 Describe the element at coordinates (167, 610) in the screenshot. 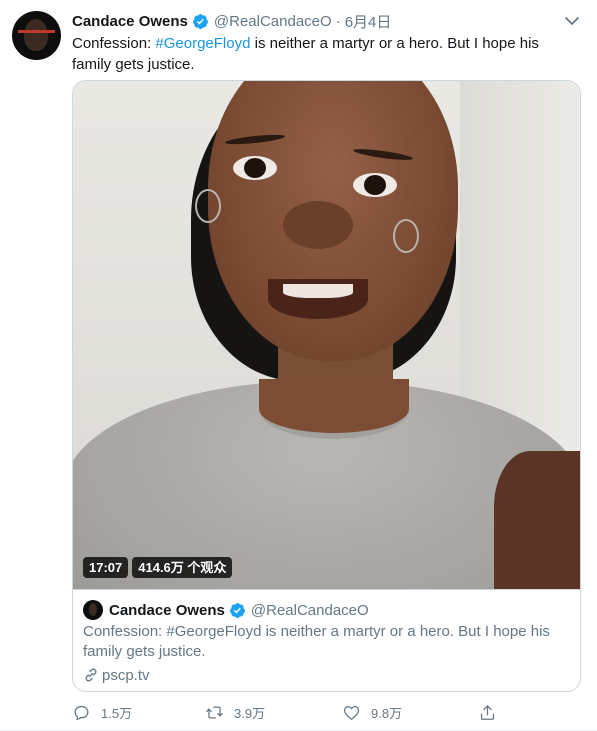

I see `card-author-name: Candace Owens` at that location.